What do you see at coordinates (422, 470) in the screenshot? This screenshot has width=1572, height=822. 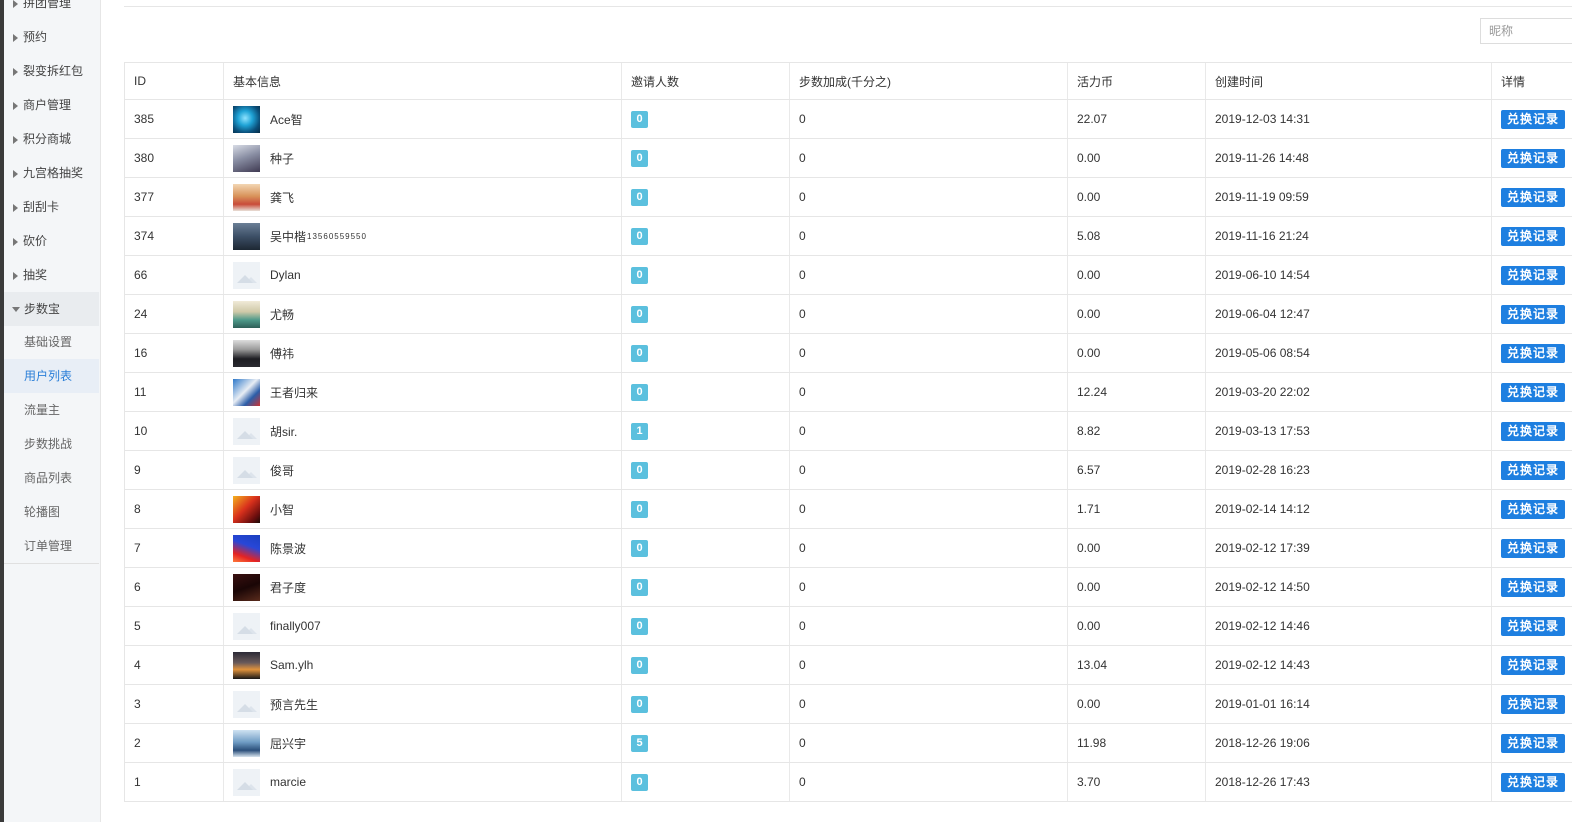 I see `basic-info-cell: 俊哥` at bounding box center [422, 470].